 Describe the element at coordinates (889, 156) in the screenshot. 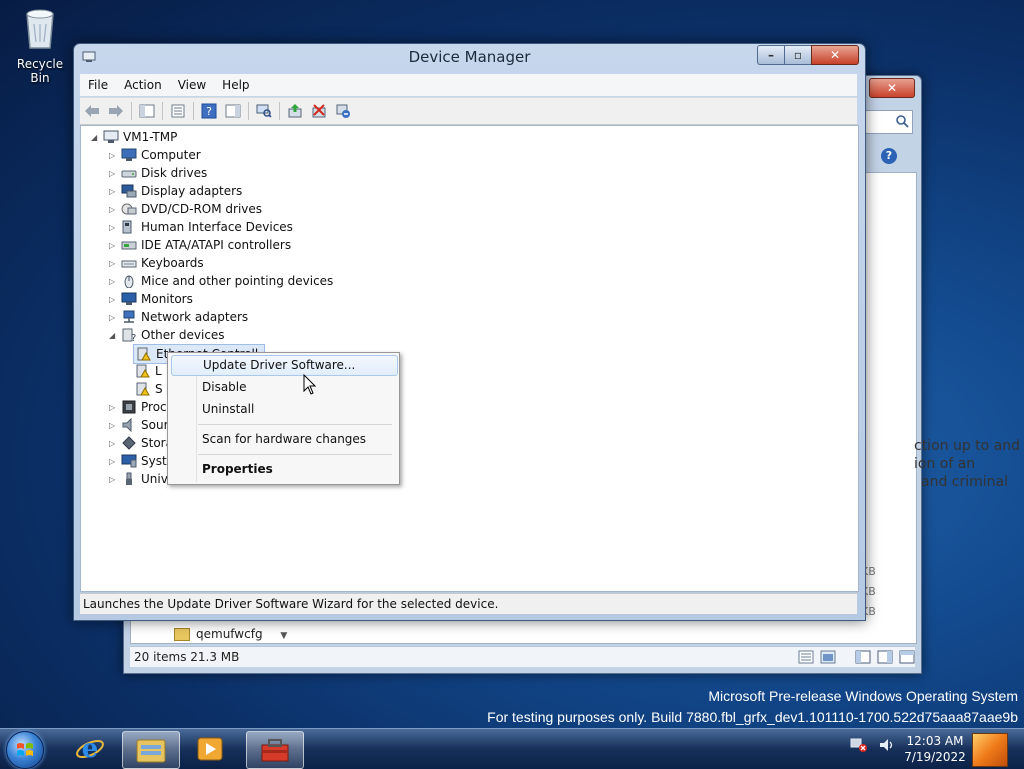

I see `help-icon: ?` at that location.